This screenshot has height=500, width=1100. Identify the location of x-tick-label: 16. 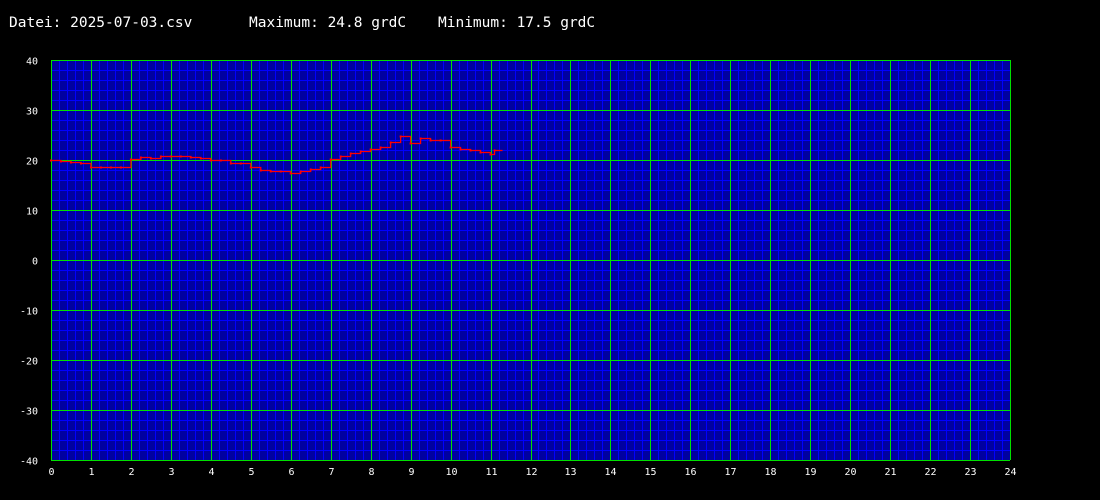
(690, 472).